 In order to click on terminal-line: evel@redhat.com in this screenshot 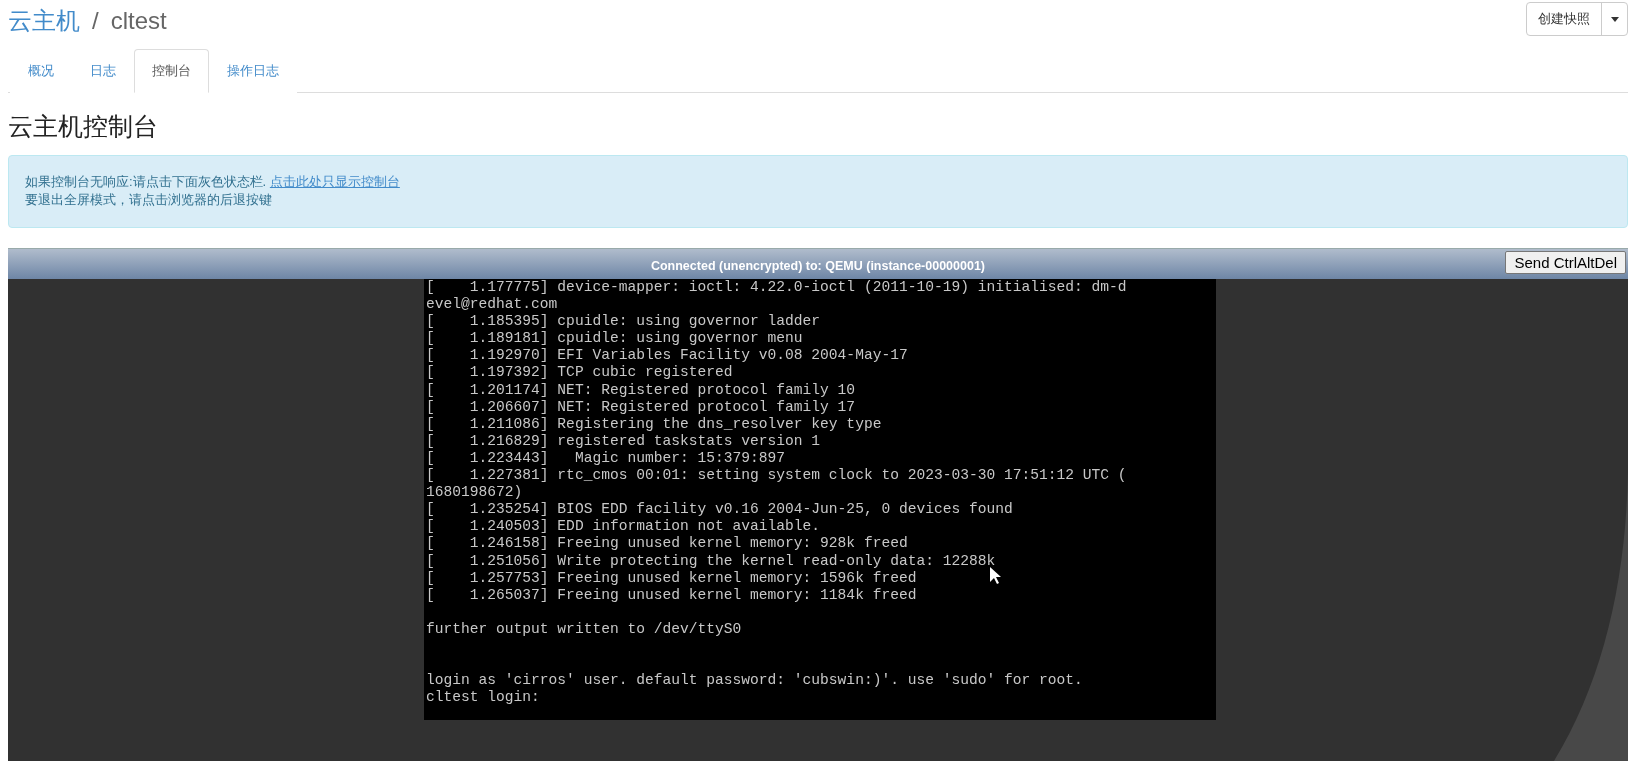, I will do `click(492, 305)`.